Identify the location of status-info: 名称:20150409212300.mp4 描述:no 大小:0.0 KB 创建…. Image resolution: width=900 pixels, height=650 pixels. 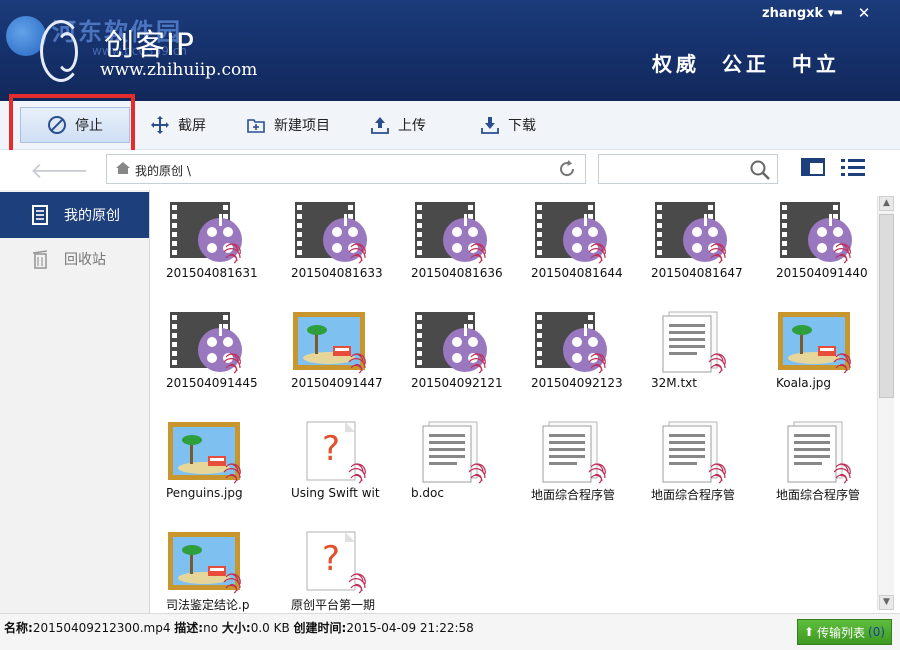
(239, 627).